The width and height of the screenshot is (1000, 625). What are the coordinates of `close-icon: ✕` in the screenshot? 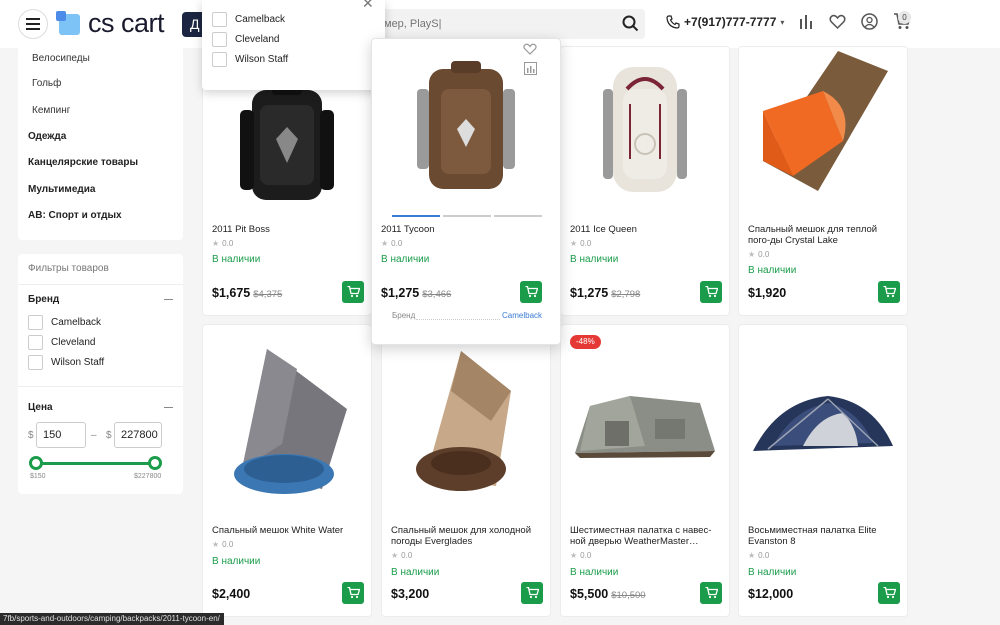 It's located at (368, 6).